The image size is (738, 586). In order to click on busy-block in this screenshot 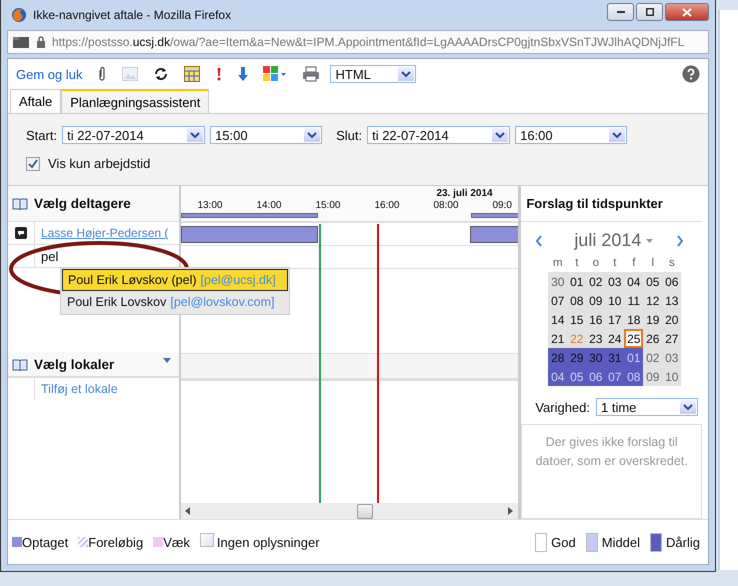, I will do `click(494, 234)`.